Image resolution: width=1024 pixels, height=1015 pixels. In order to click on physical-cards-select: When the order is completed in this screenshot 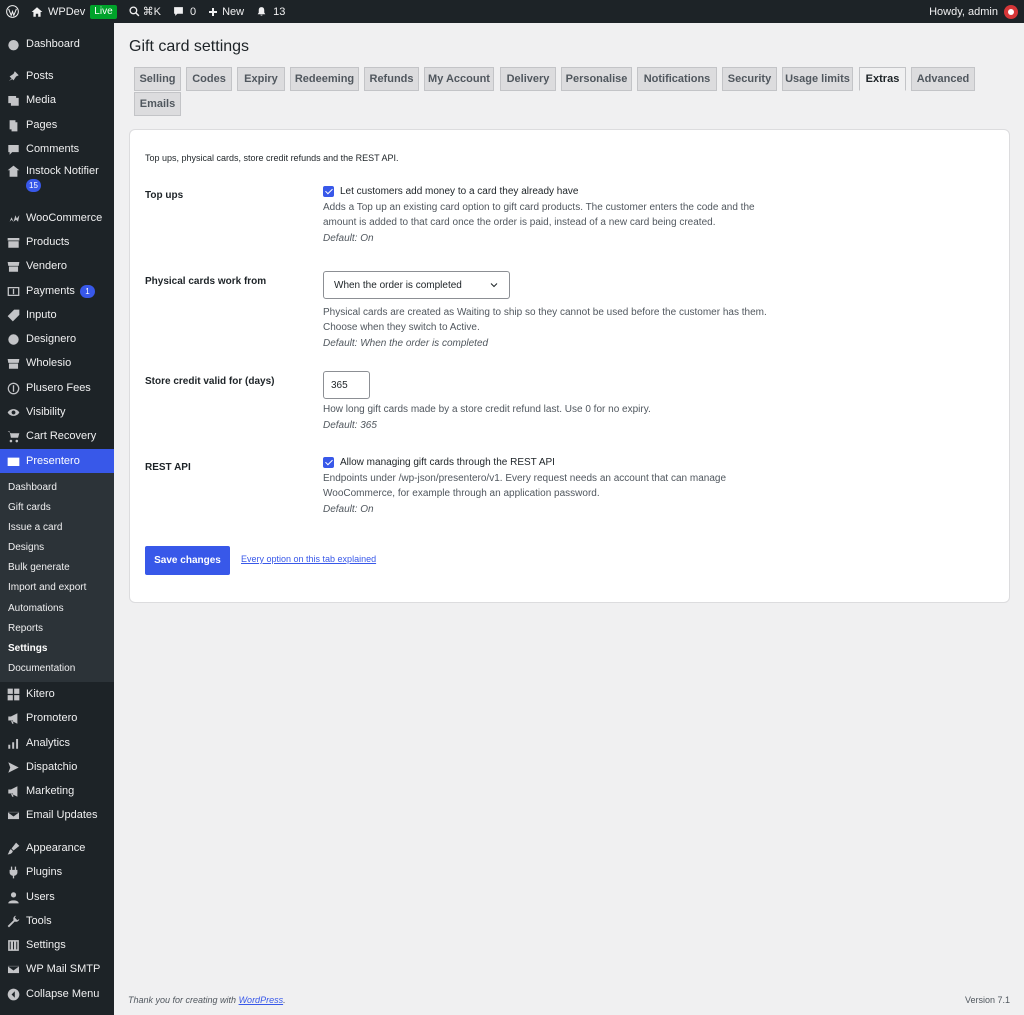, I will do `click(416, 285)`.